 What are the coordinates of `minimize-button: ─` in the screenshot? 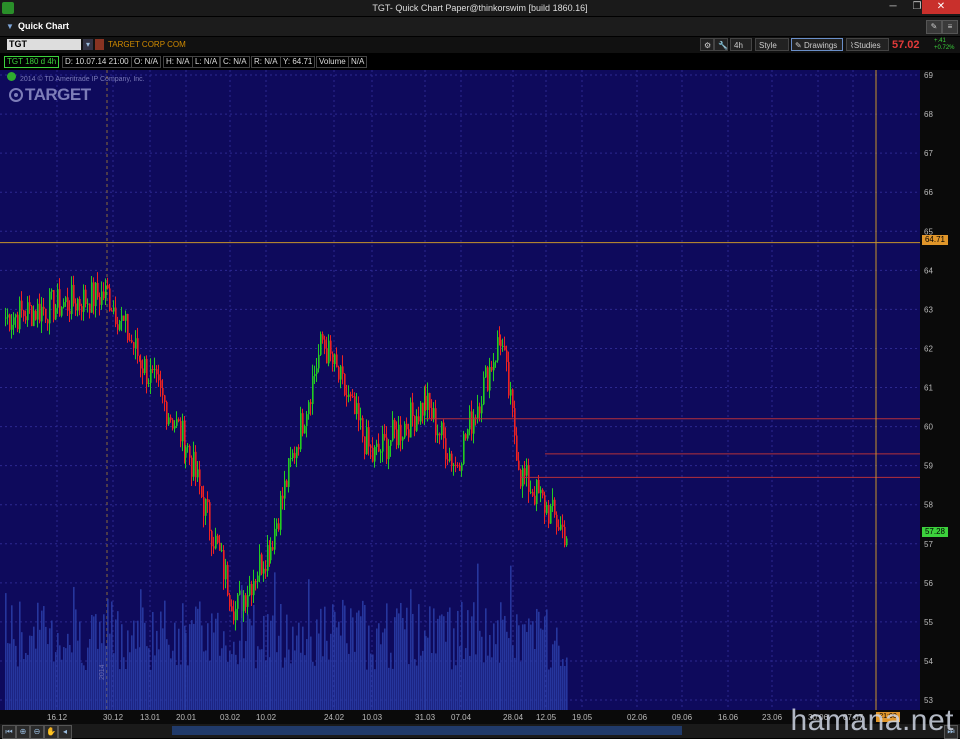 It's located at (893, 7).